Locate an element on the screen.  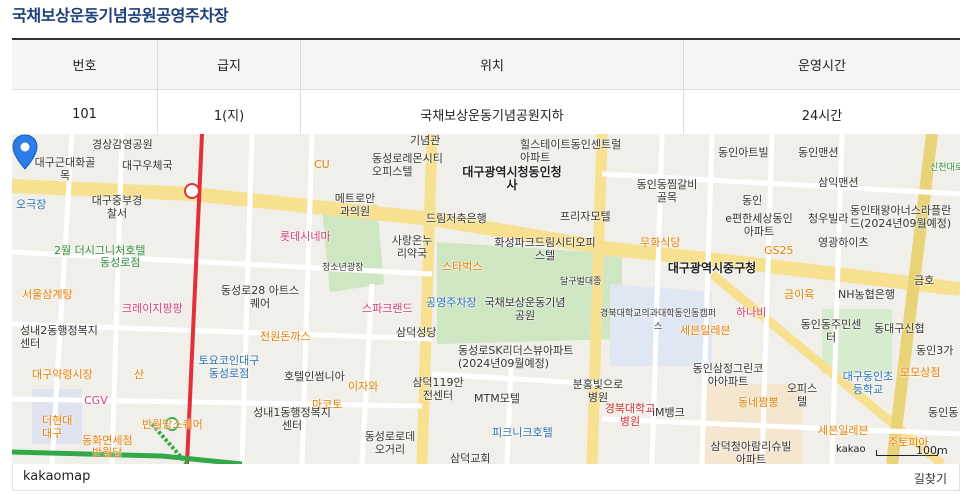
map-label: 동대구신협 is located at coordinates (899, 328).